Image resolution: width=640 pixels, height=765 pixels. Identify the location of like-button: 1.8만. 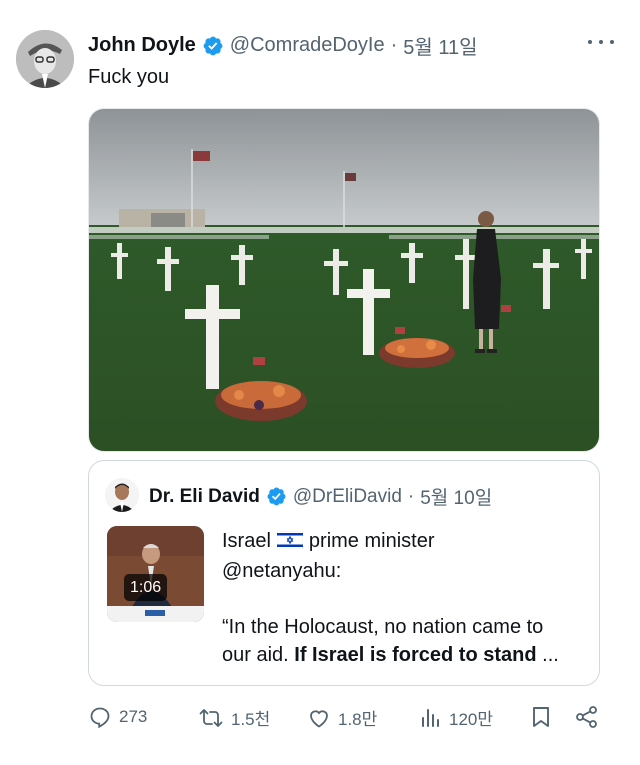
(342, 717).